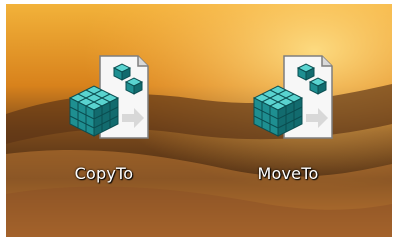 The image size is (398, 241). Describe the element at coordinates (104, 173) in the screenshot. I see `desktop-icon-label: CopyTo` at that location.